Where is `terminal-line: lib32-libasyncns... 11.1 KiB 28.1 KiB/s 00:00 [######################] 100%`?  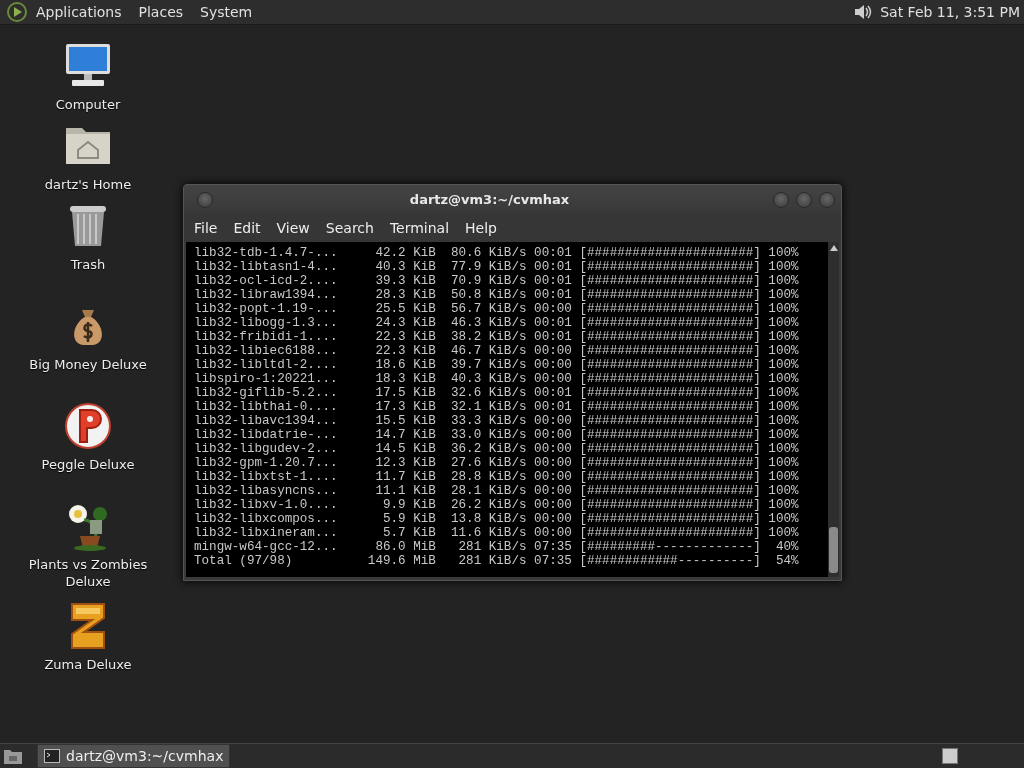
terminal-line: lib32-libasyncns... 11.1 KiB 28.1 KiB/s 00:00 [######################] 100% is located at coordinates (496, 491).